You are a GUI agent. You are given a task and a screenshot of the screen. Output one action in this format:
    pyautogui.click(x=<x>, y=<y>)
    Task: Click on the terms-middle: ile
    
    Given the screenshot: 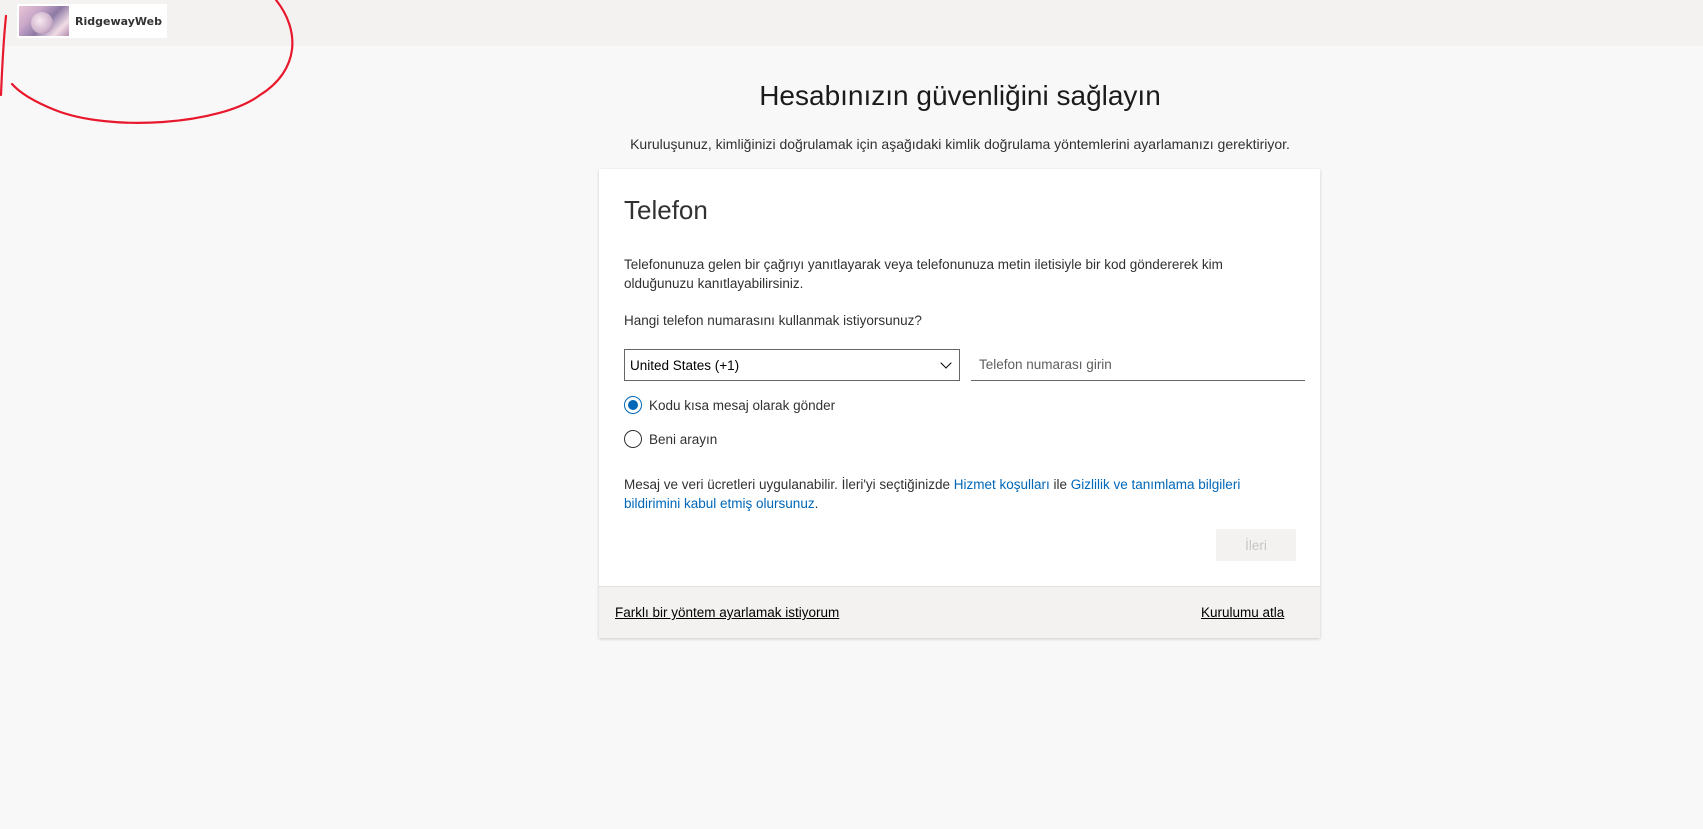 What is the action you would take?
    pyautogui.click(x=1060, y=484)
    